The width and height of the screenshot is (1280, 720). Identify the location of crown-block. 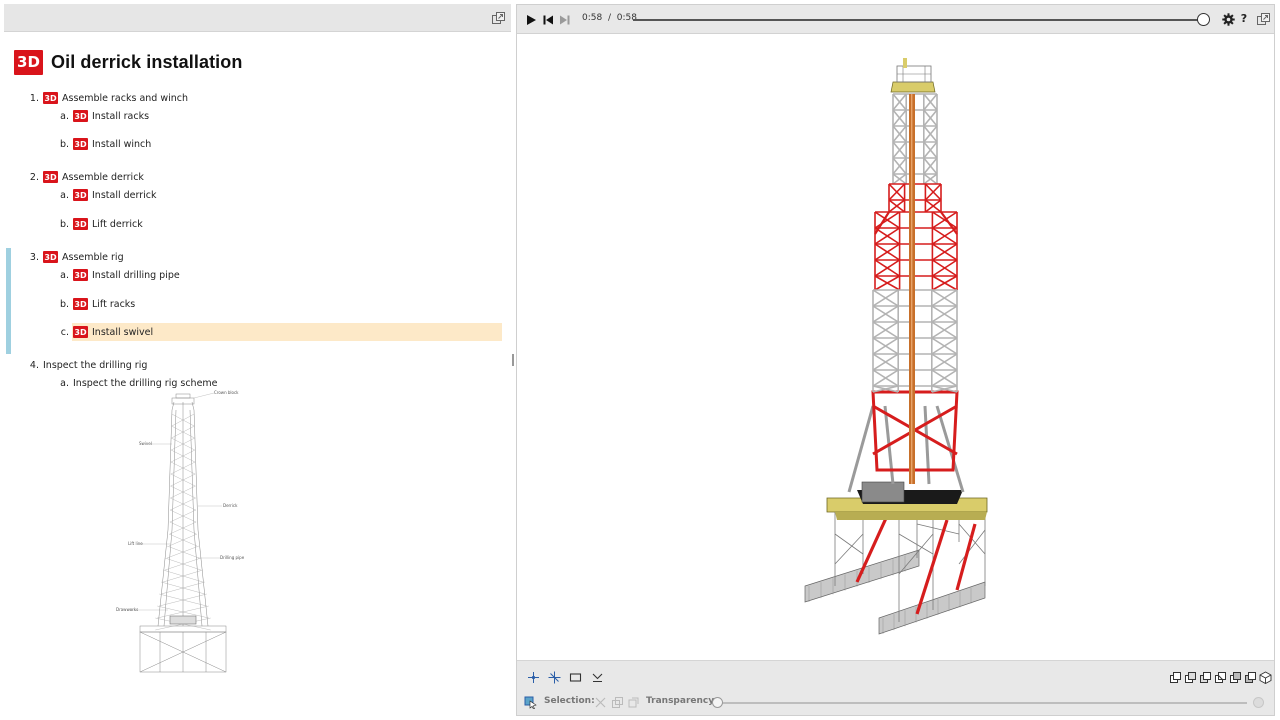
(913, 75).